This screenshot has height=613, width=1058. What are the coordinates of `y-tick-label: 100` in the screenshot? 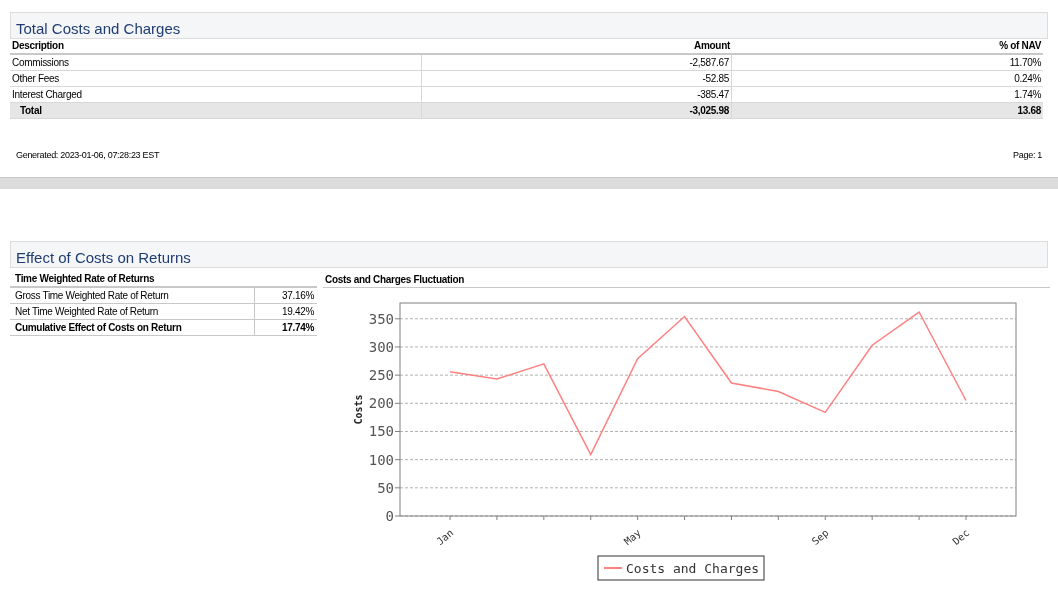 It's located at (381, 459).